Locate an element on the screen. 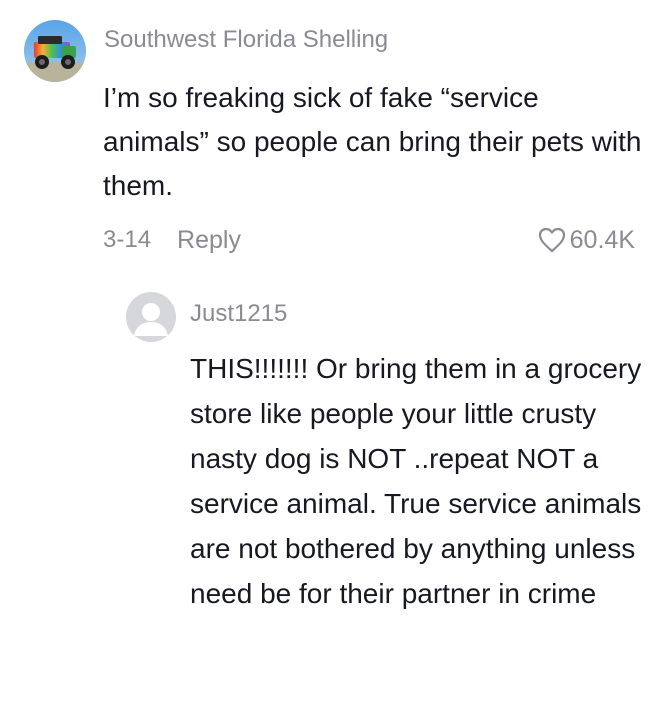 The height and width of the screenshot is (716, 662). jeep-avatar-image is located at coordinates (55, 51).